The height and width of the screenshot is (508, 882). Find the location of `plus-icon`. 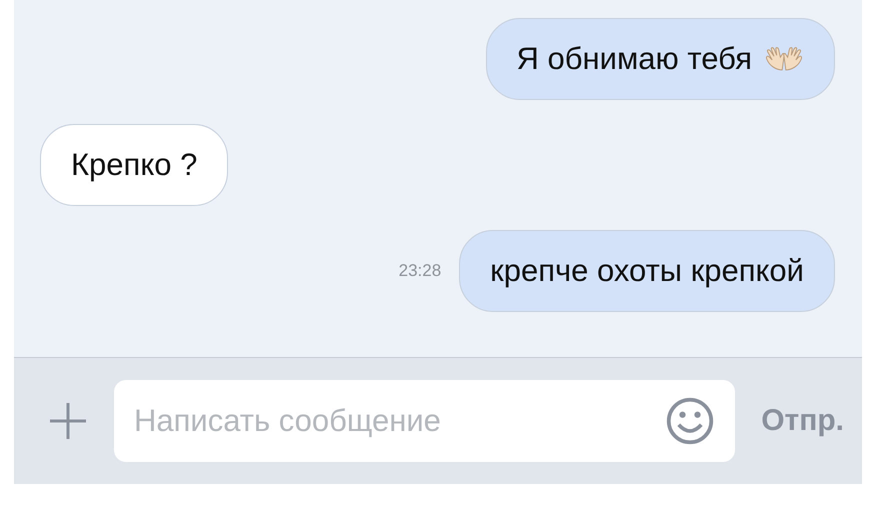

plus-icon is located at coordinates (68, 421).